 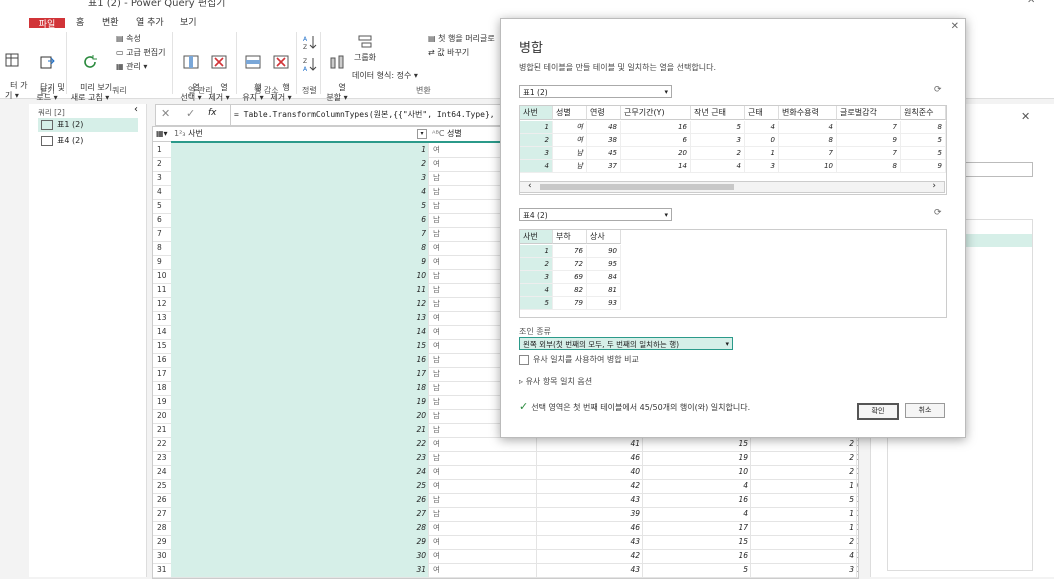 I want to click on table-cell: 10, so click(x=300, y=276).